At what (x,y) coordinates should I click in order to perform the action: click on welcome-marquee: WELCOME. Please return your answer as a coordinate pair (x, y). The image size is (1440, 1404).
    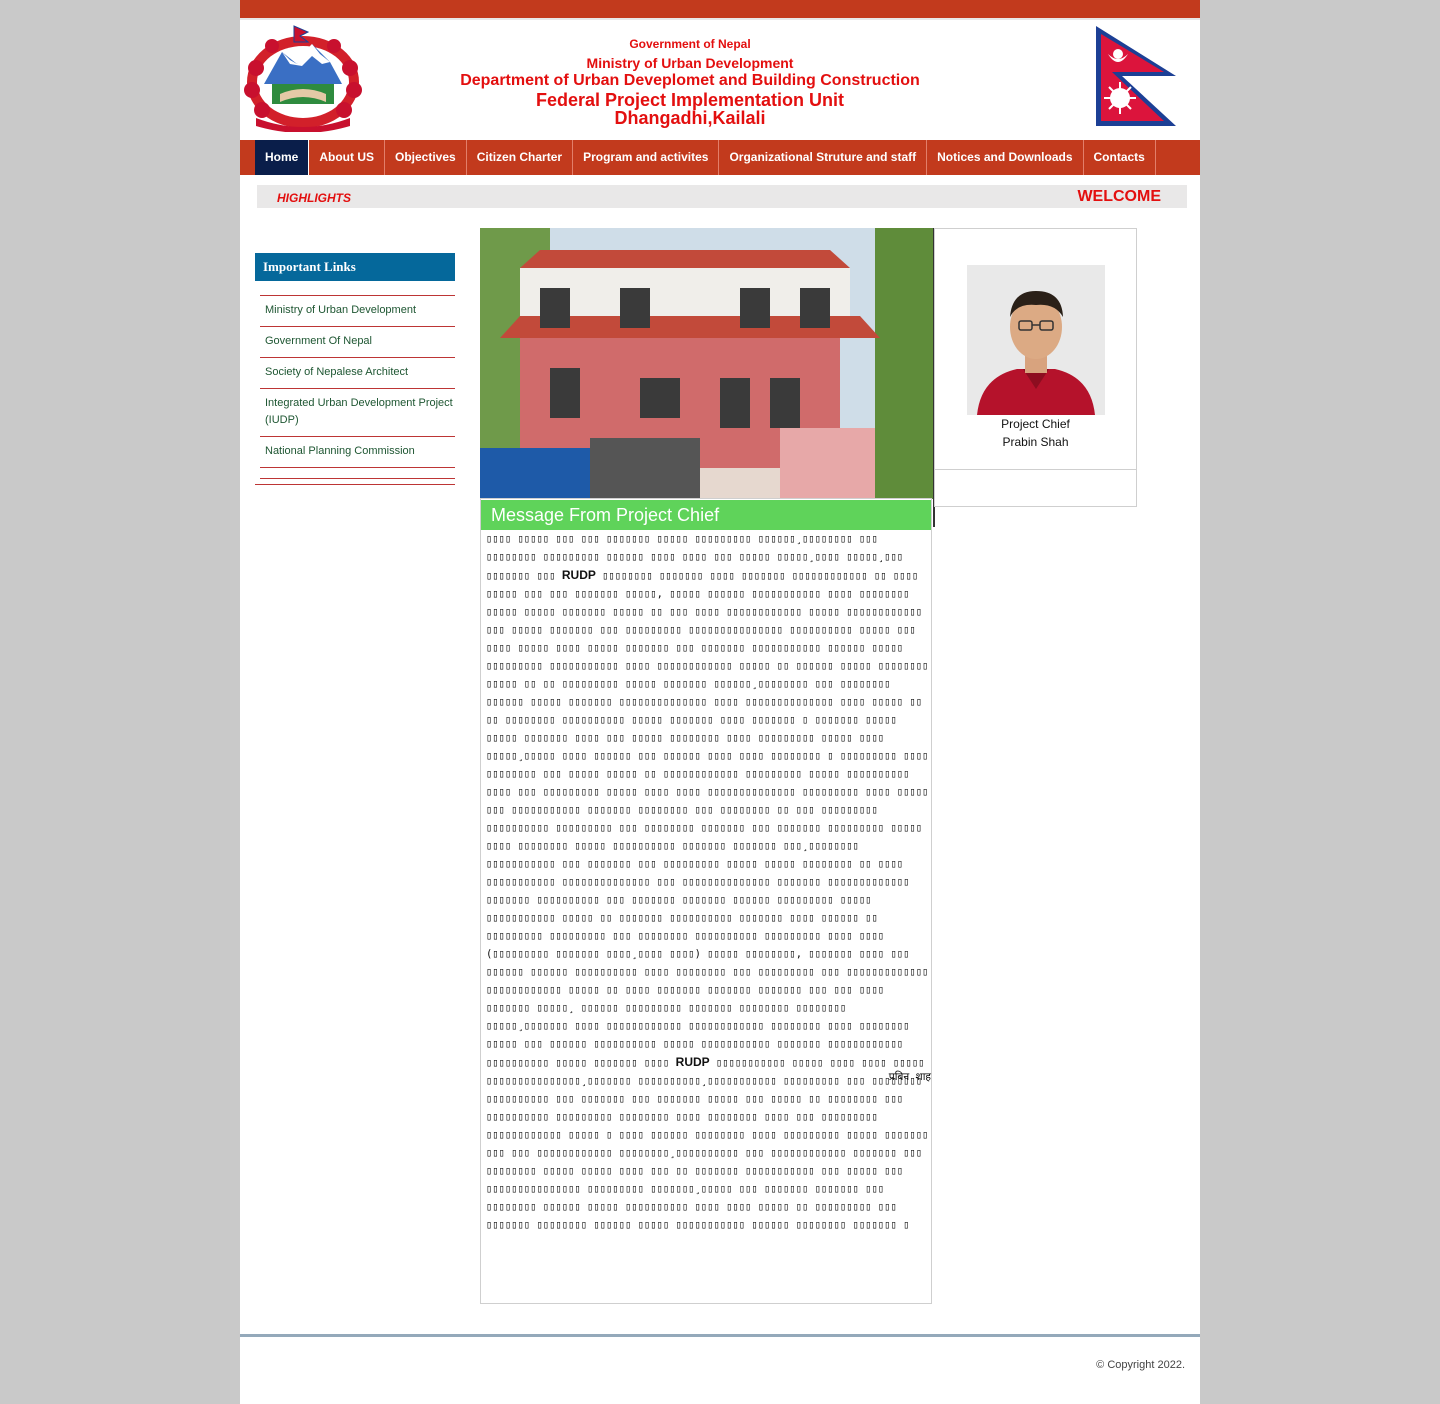
    Looking at the image, I should click on (1119, 196).